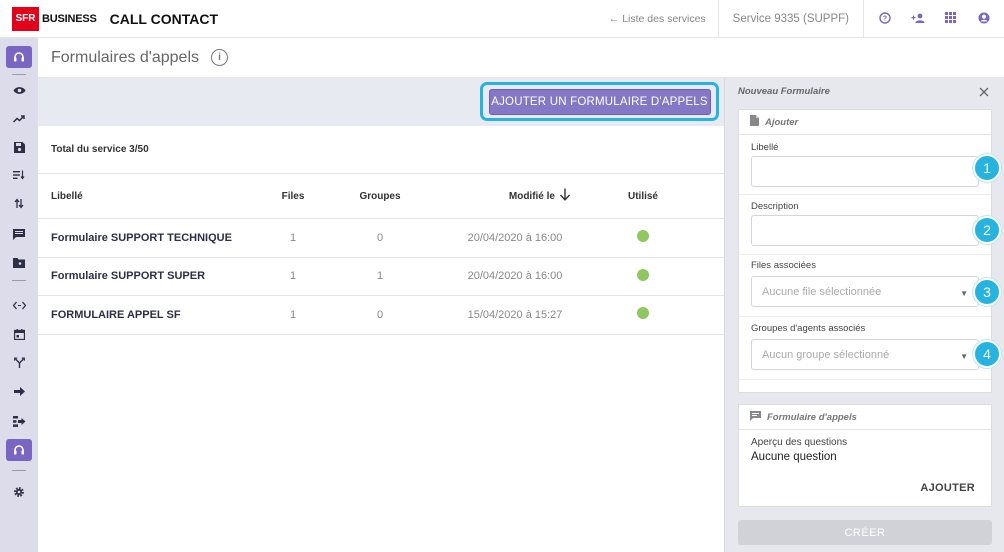 Image resolution: width=1004 pixels, height=552 pixels. What do you see at coordinates (984, 92) in the screenshot?
I see `close-icon` at bounding box center [984, 92].